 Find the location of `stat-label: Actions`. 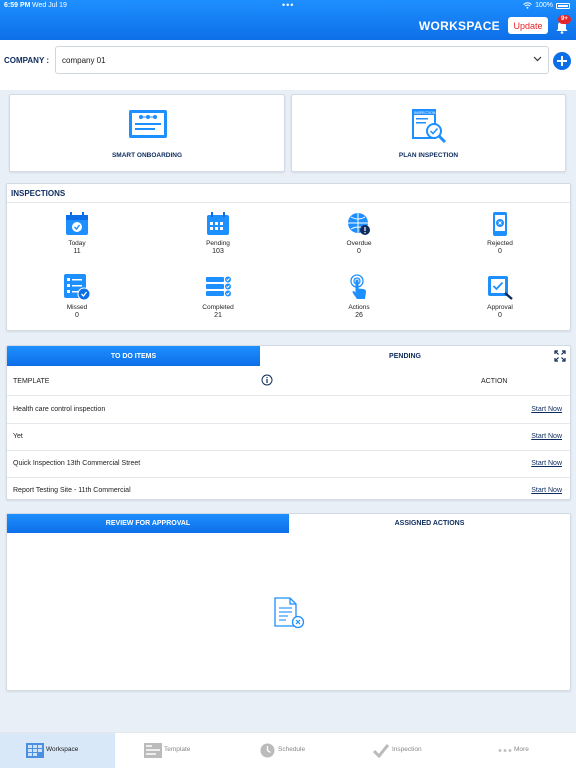

stat-label: Actions is located at coordinates (359, 307).